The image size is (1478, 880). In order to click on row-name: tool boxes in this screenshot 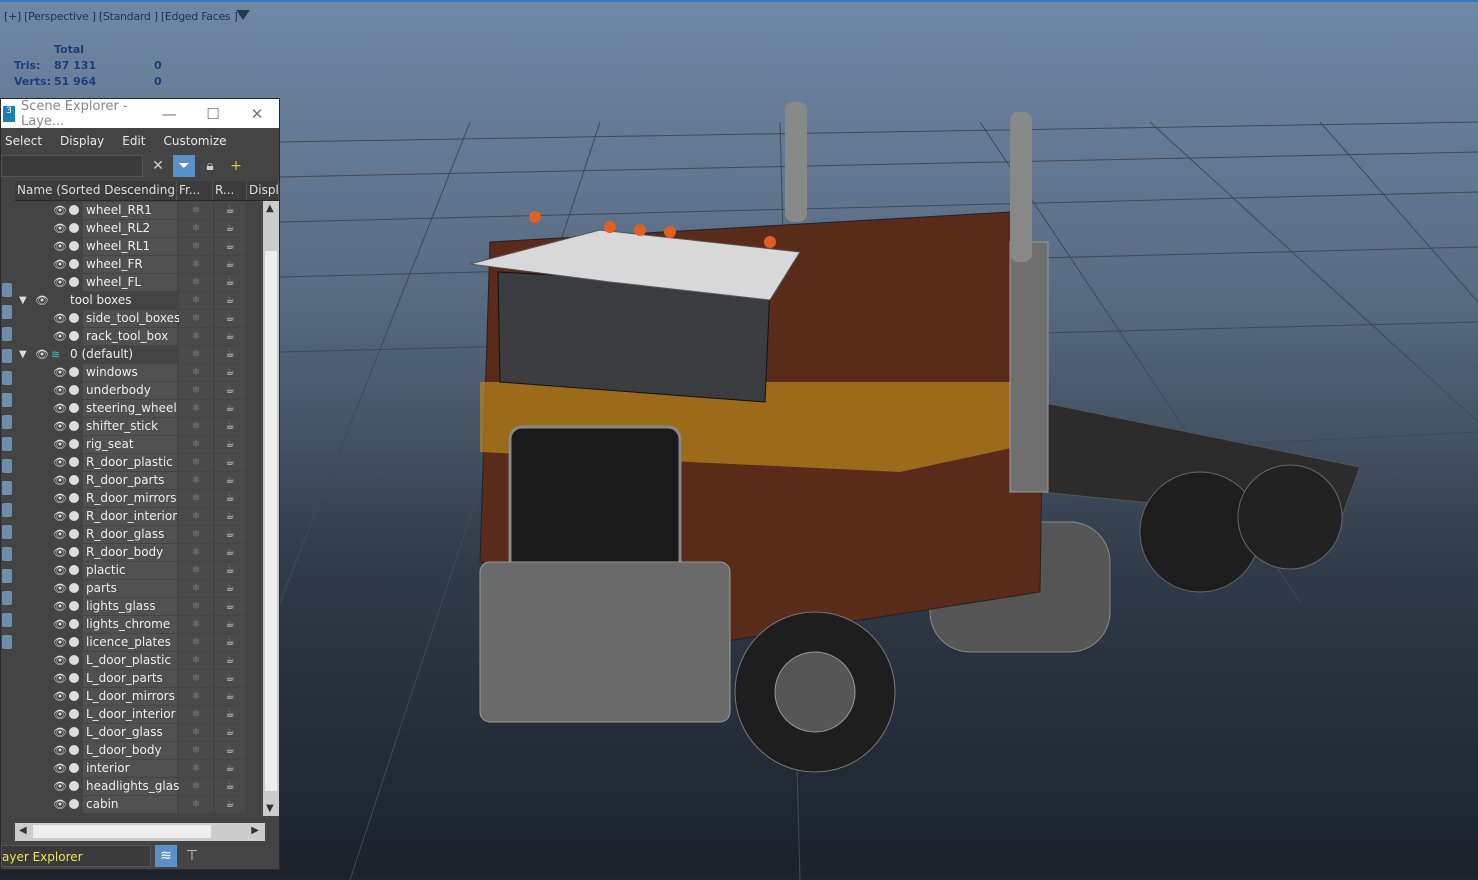, I will do `click(114, 300)`.